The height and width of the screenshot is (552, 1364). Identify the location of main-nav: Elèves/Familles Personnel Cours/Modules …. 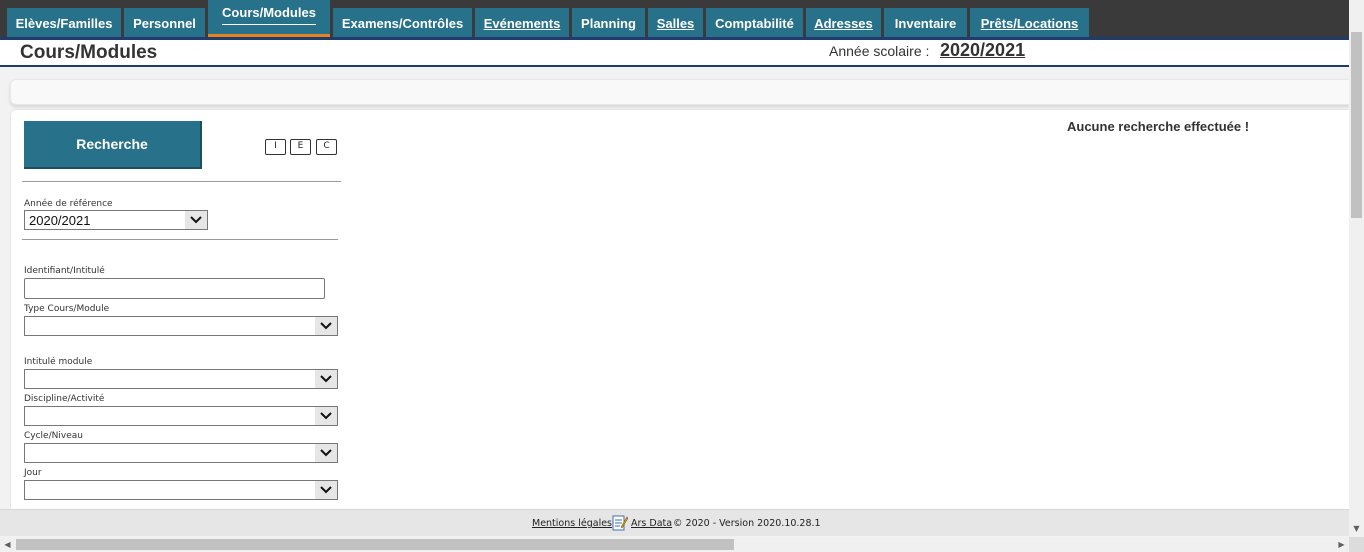
(674, 20).